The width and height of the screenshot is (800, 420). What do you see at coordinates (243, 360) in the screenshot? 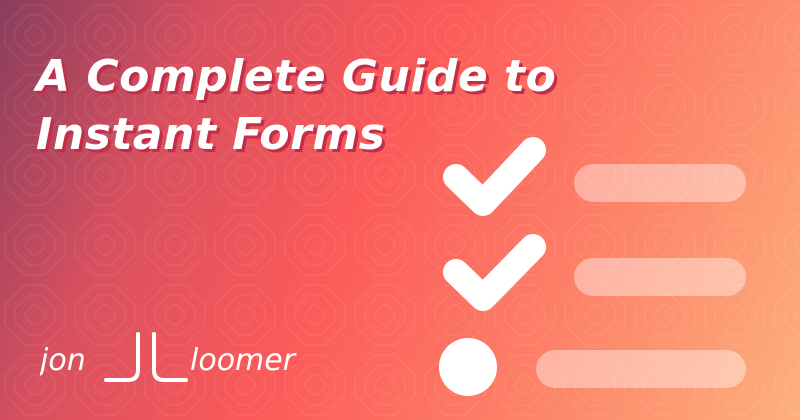
I see `logo-word-loomer: loomer` at bounding box center [243, 360].